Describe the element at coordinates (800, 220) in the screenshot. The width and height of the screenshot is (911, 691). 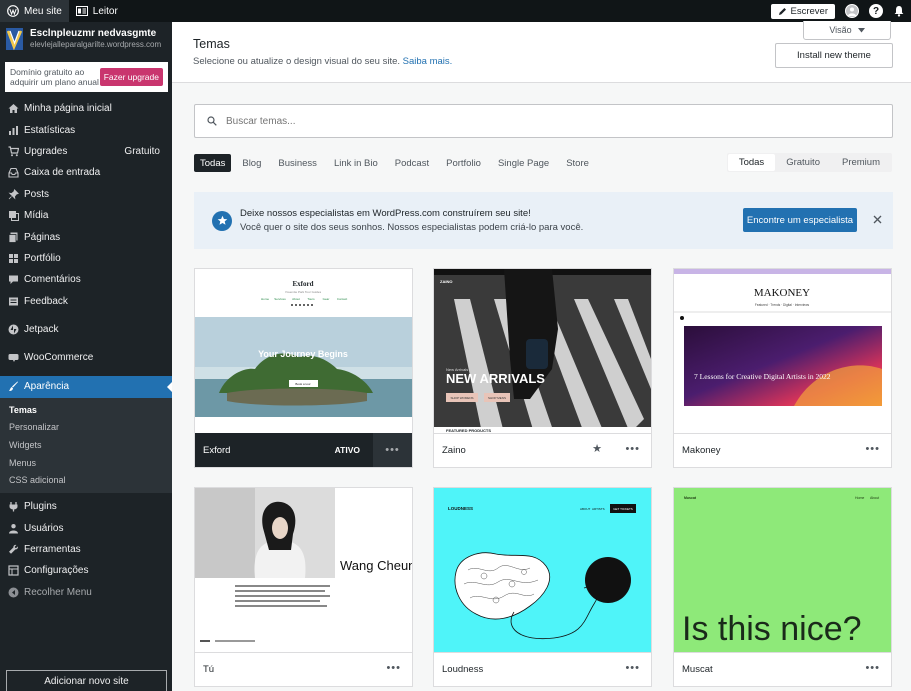
I see `find-expert-button: Encontre um especialista` at that location.